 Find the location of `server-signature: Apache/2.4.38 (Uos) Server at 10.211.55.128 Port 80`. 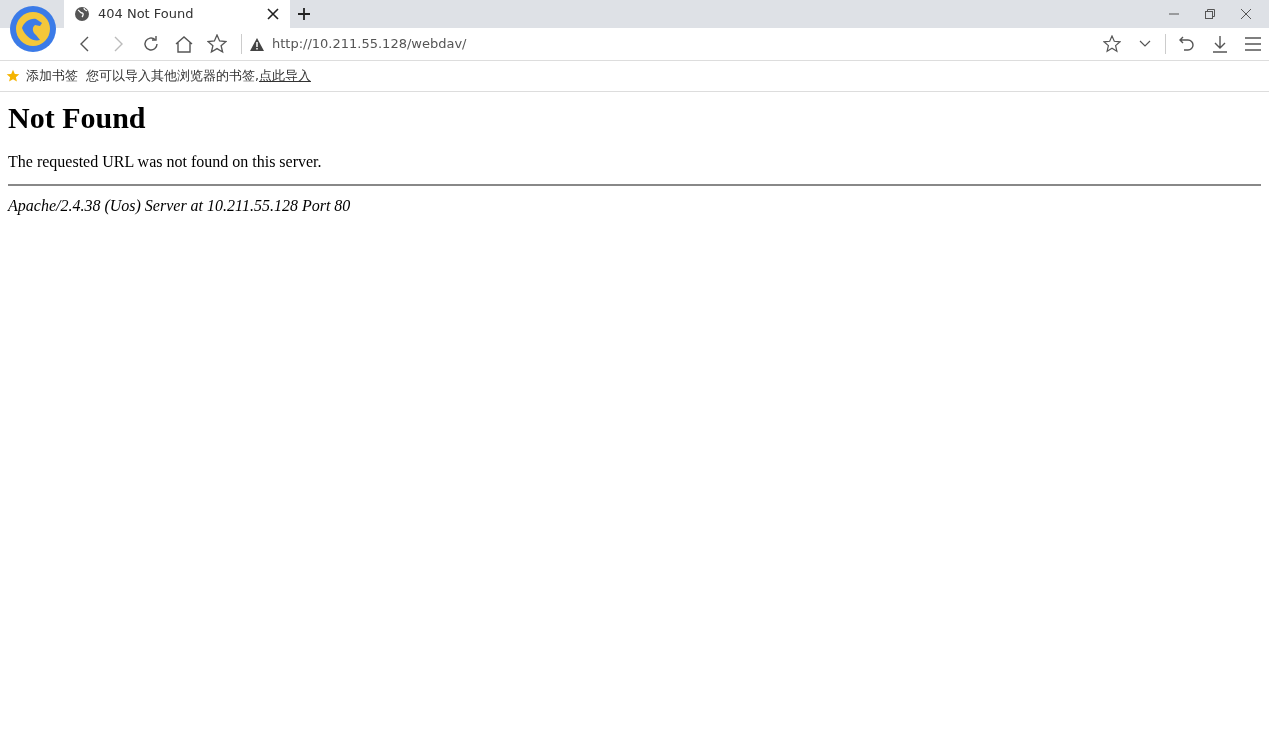

server-signature: Apache/2.4.38 (Uos) Server at 10.211.55.128 Port 80 is located at coordinates (180, 206).